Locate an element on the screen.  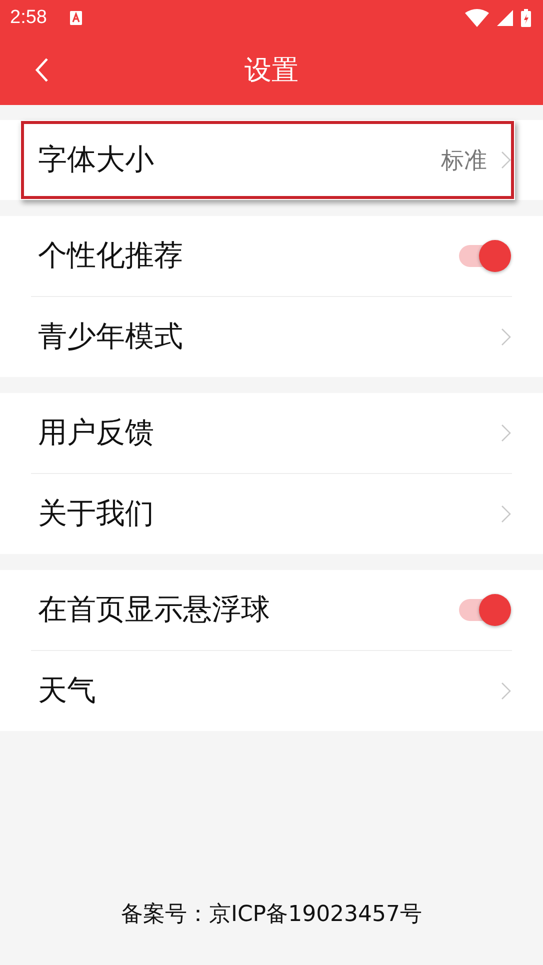
back-icon is located at coordinates (42, 70).